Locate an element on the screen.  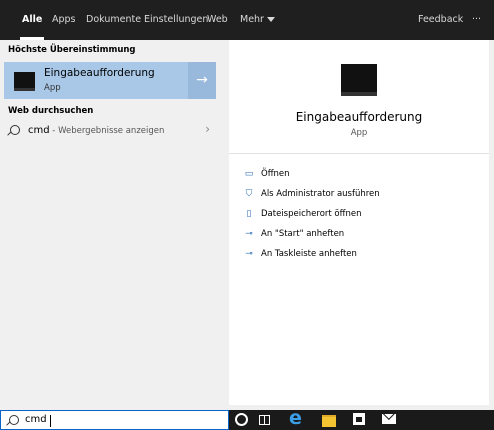
action-run-as-admin: ⛉ Als Administrator ausführen is located at coordinates (311, 194).